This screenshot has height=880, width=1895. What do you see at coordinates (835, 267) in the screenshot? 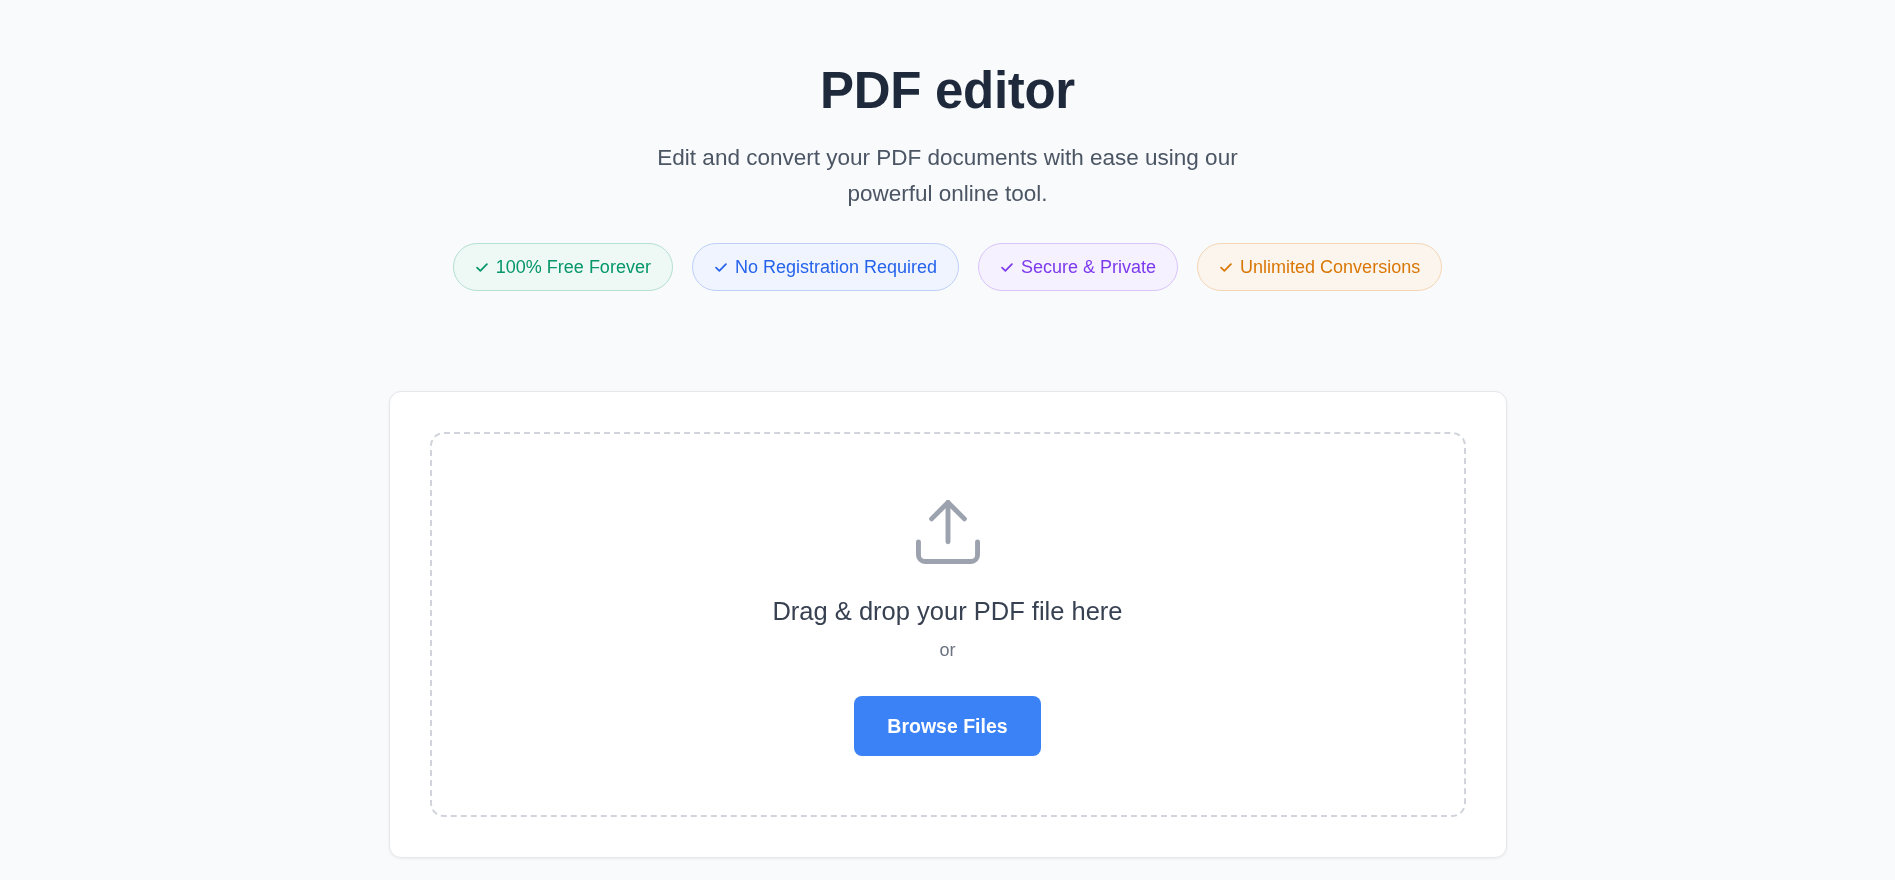
I see `feature-label: No Registration Required` at bounding box center [835, 267].